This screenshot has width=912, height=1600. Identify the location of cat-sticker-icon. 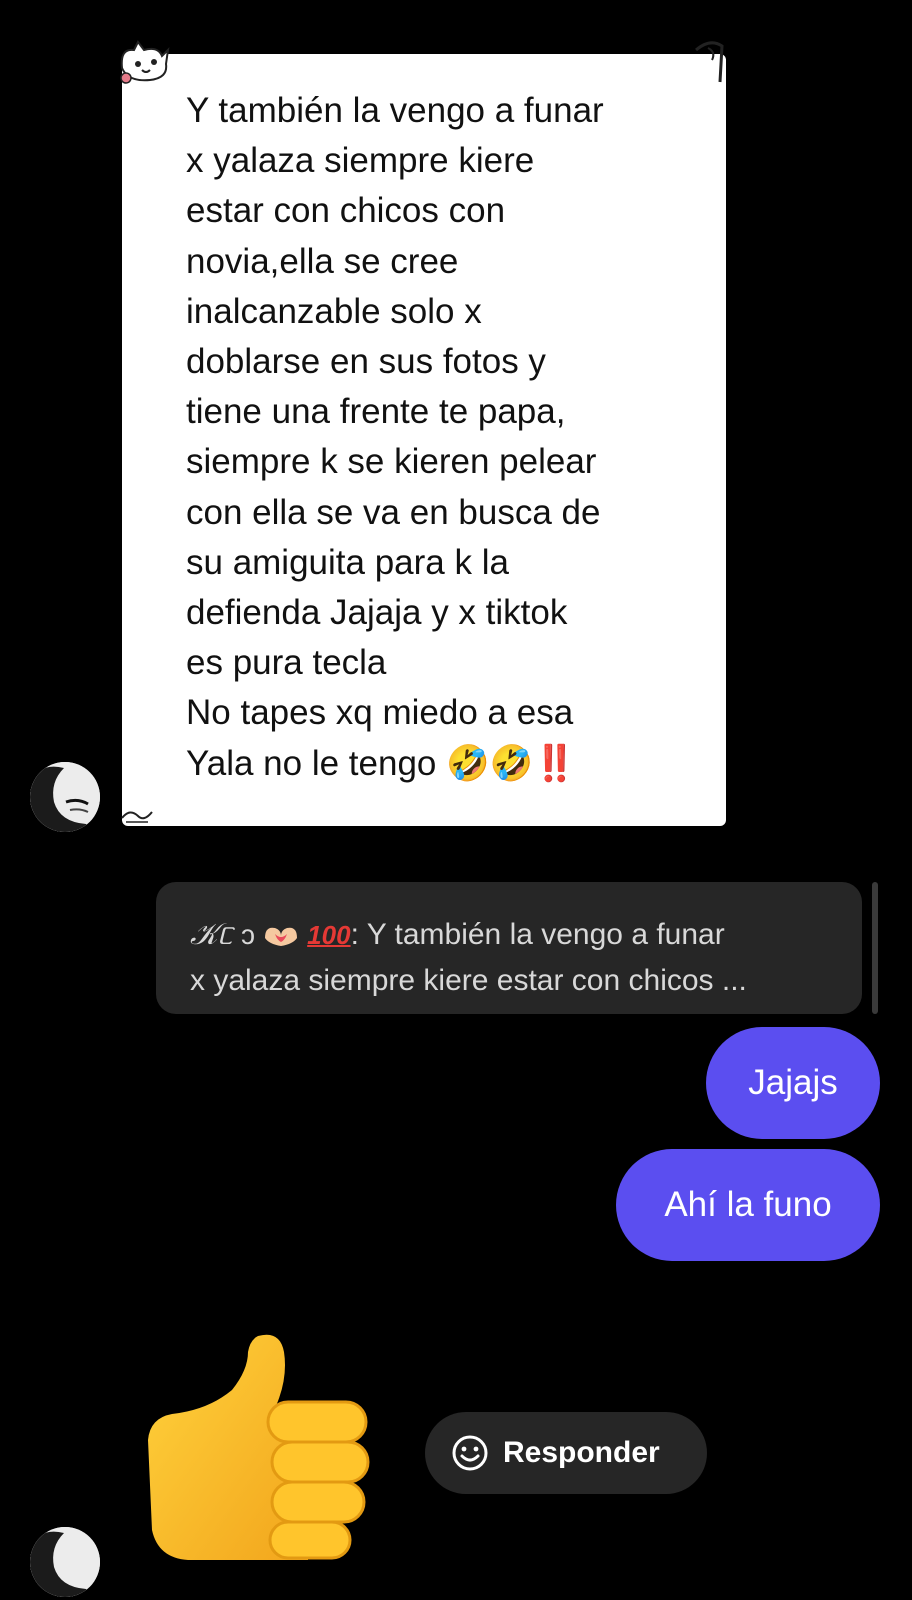
(145, 62).